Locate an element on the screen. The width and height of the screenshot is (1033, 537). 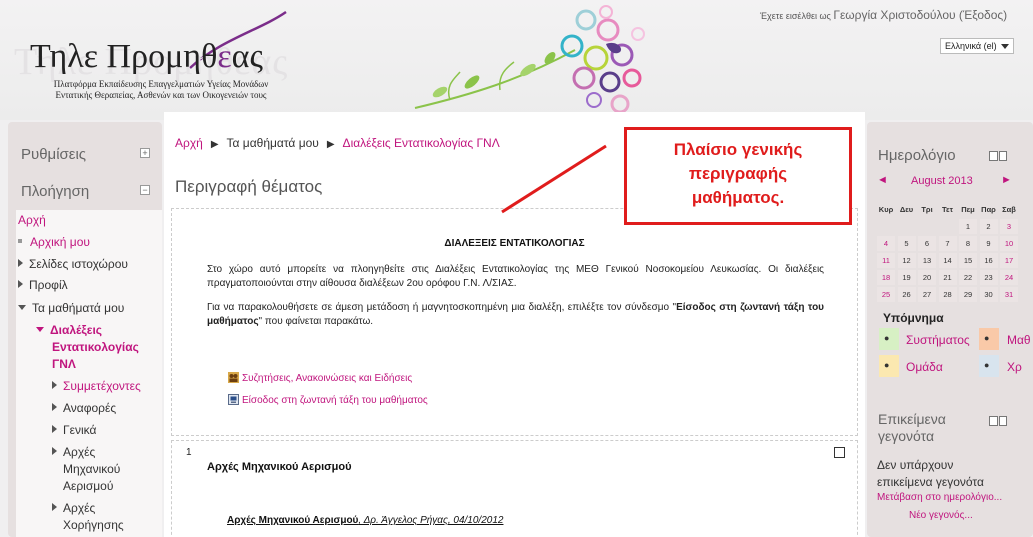
nav-my-courses: Τα μαθήματά μου is located at coordinates (71, 308).